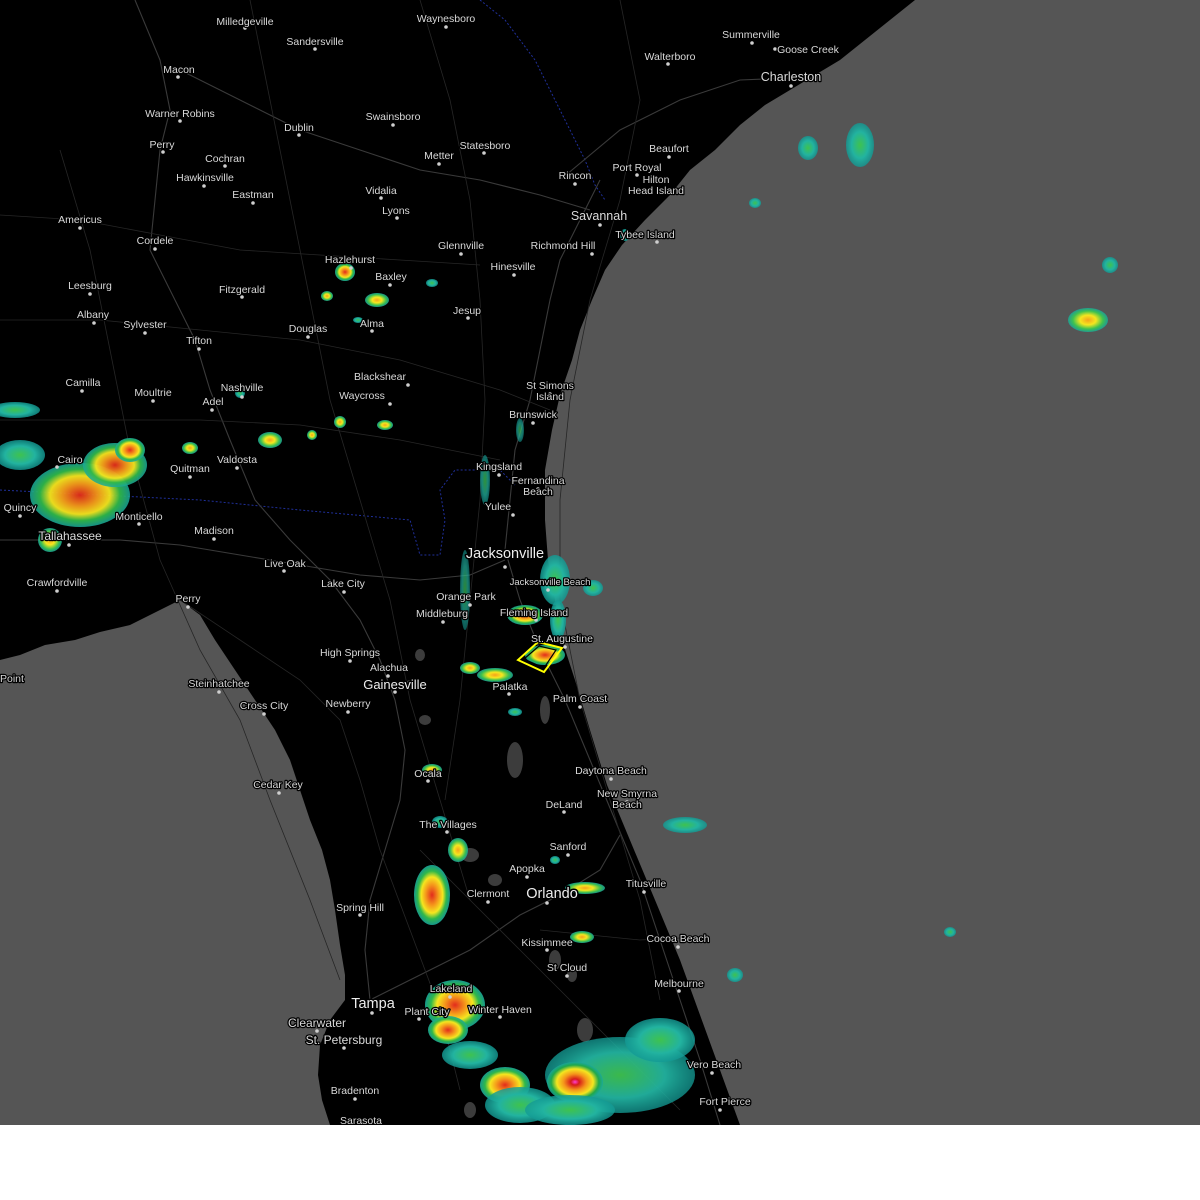  I want to click on city-label: Kissimmee, so click(547, 943).